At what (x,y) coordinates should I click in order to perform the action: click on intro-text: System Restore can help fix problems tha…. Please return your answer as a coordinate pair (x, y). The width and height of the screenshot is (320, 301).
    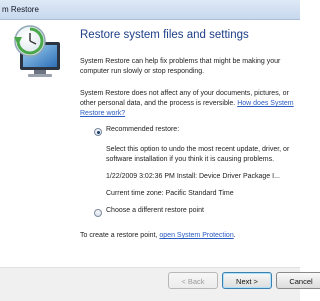
    Looking at the image, I should click on (180, 66).